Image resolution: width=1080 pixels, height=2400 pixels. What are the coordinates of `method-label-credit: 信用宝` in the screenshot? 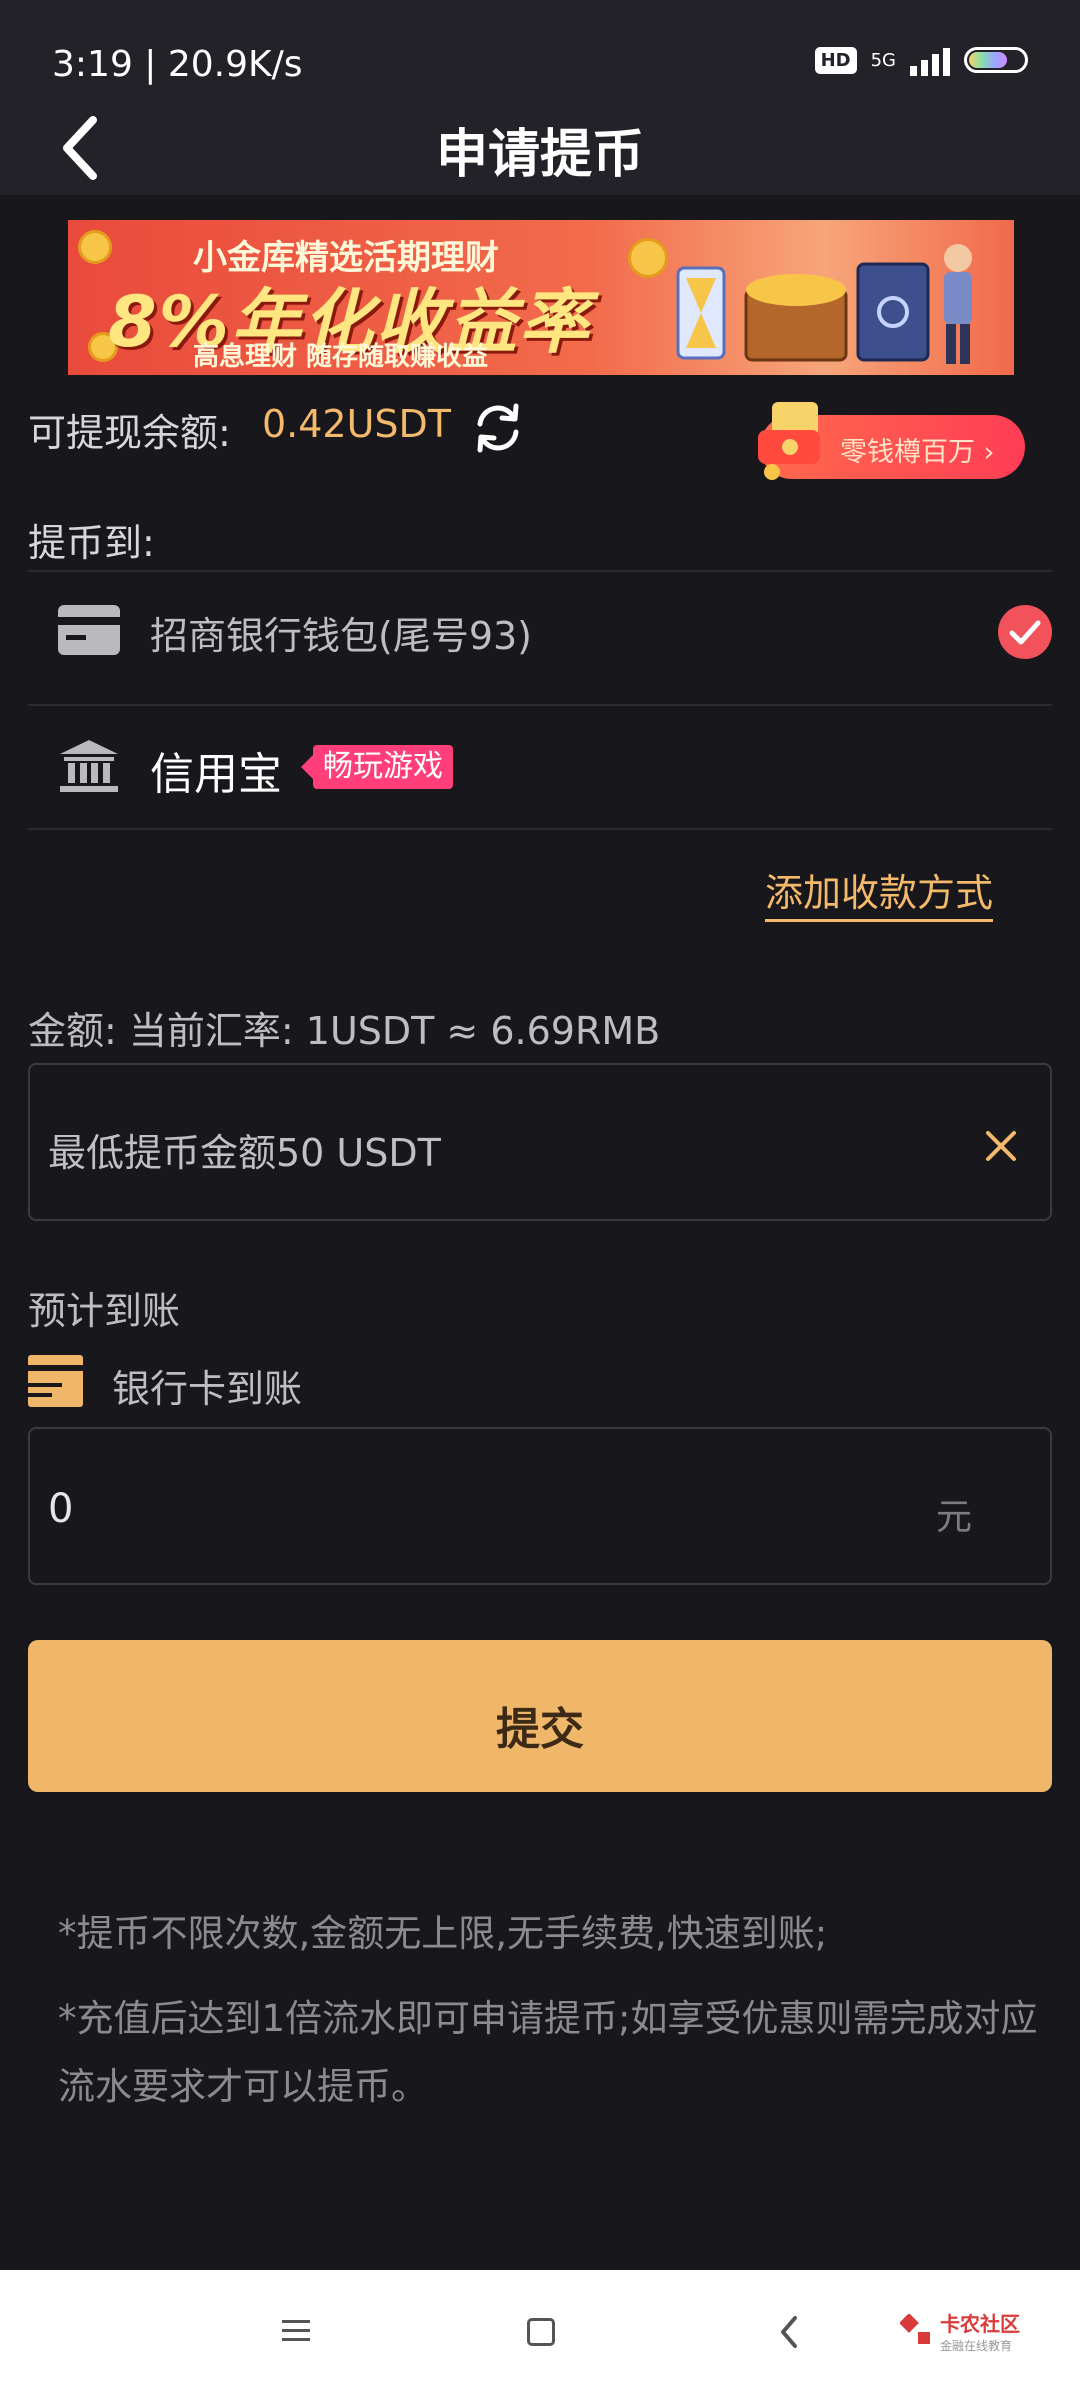 It's located at (216, 774).